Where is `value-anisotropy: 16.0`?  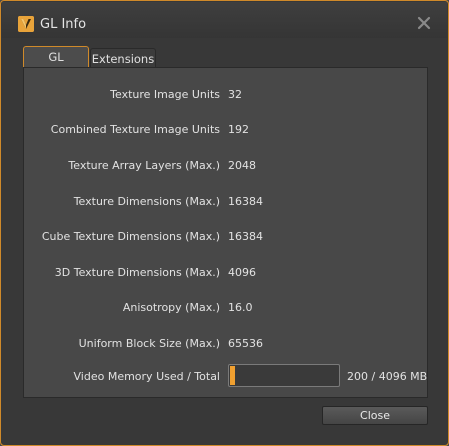 value-anisotropy: 16.0 is located at coordinates (240, 307).